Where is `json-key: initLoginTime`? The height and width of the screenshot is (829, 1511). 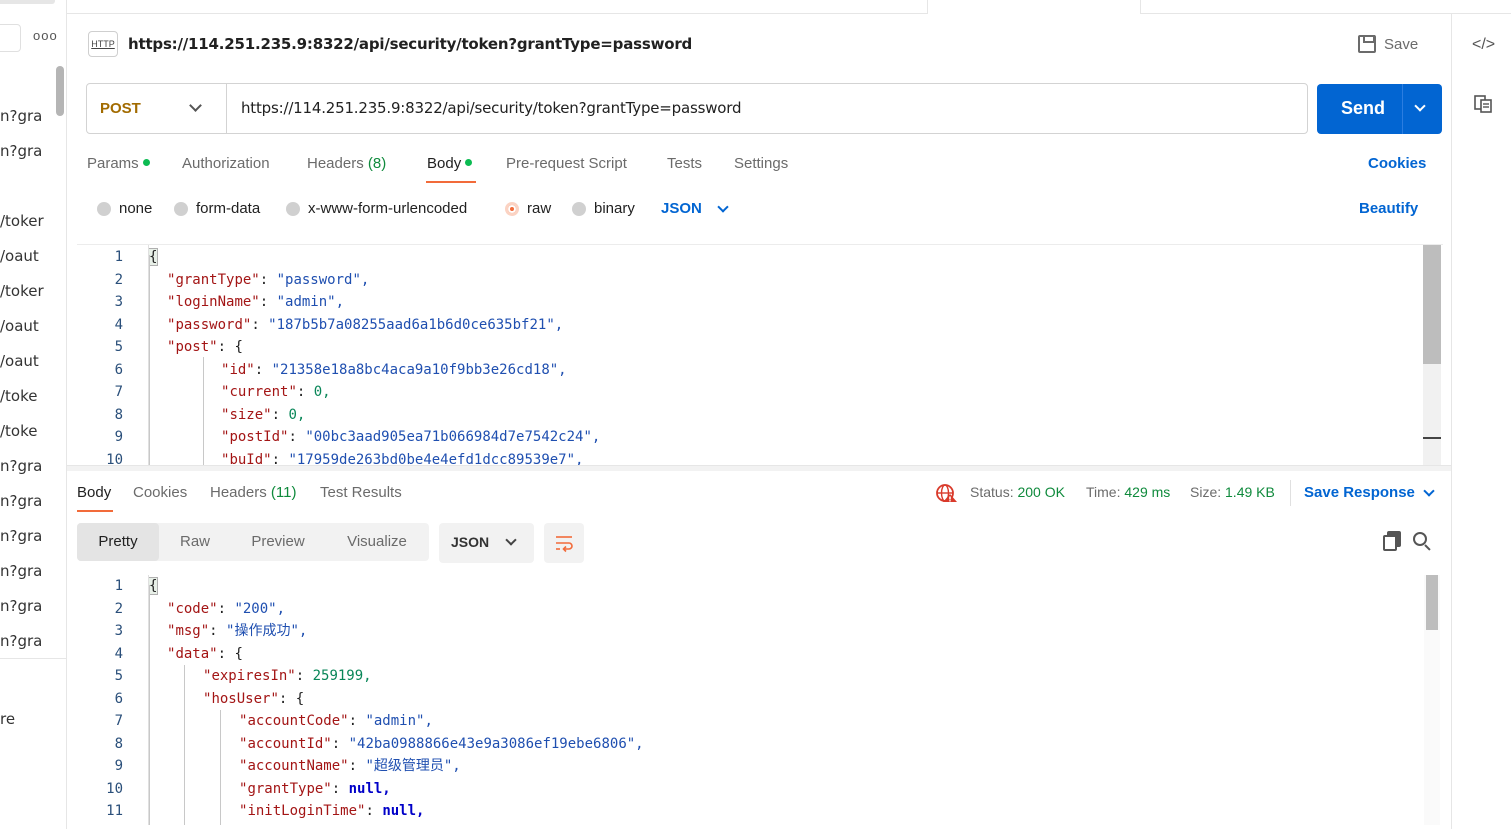 json-key: initLoginTime is located at coordinates (302, 811).